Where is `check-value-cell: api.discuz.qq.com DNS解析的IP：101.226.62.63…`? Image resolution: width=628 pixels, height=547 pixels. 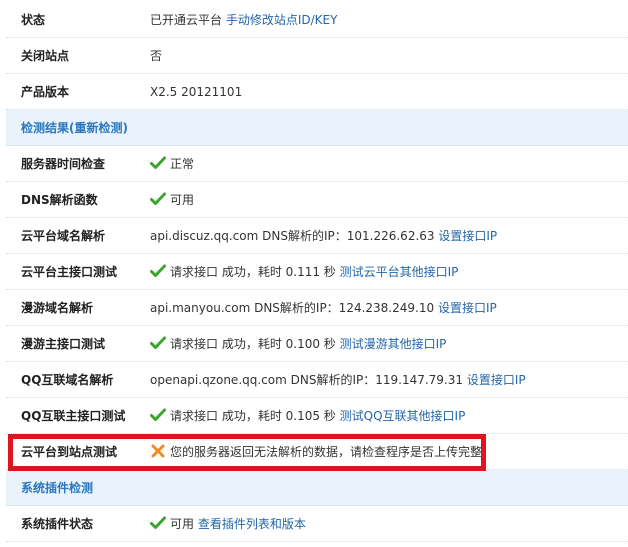 check-value-cell: api.discuz.qq.com DNS解析的IP：101.226.62.63… is located at coordinates (323, 236).